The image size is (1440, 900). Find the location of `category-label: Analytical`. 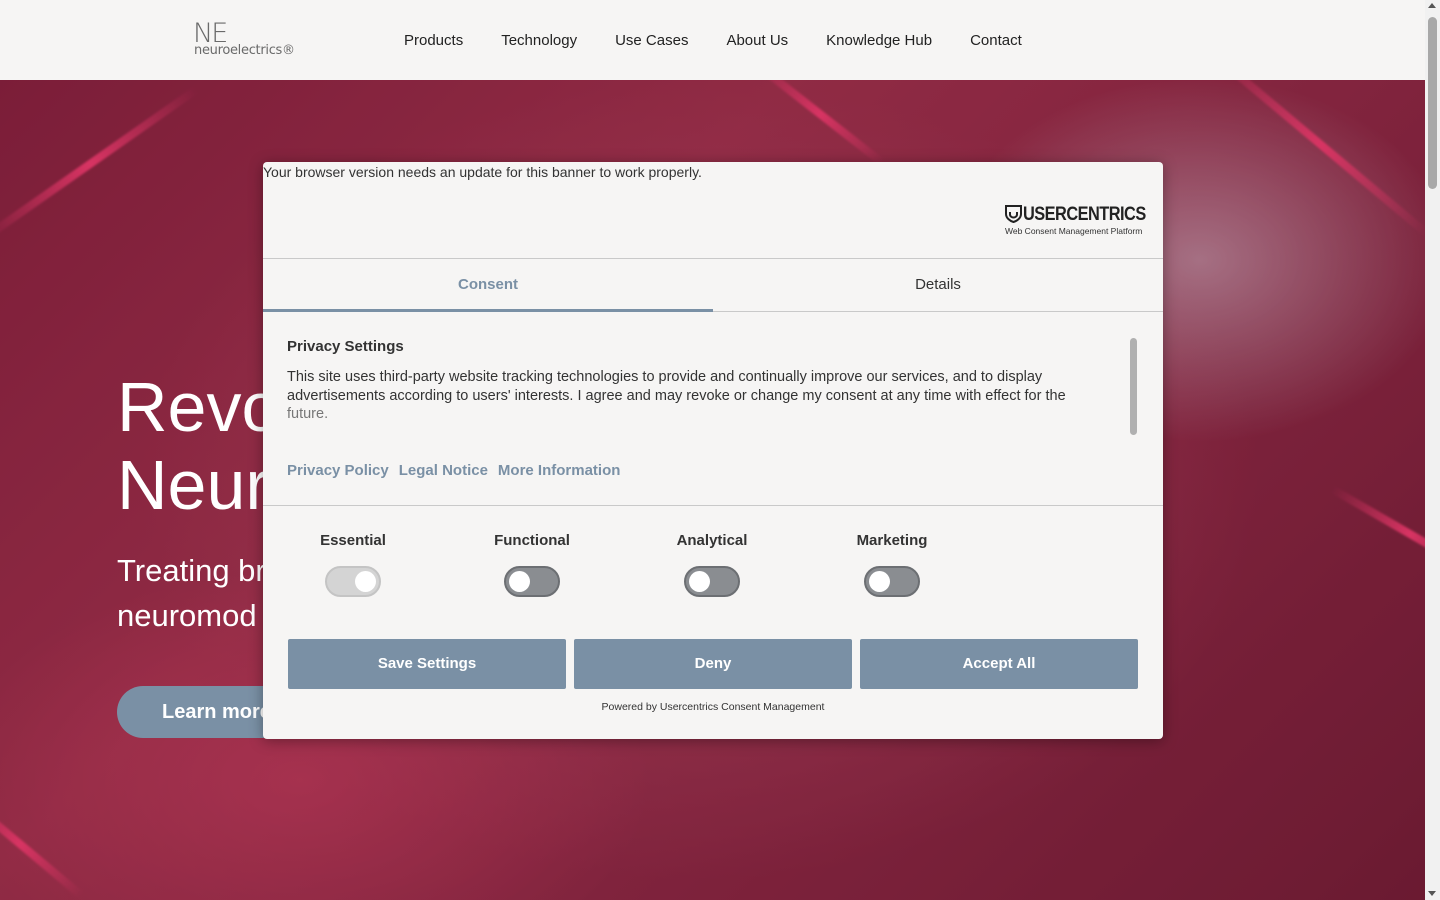

category-label: Analytical is located at coordinates (712, 540).